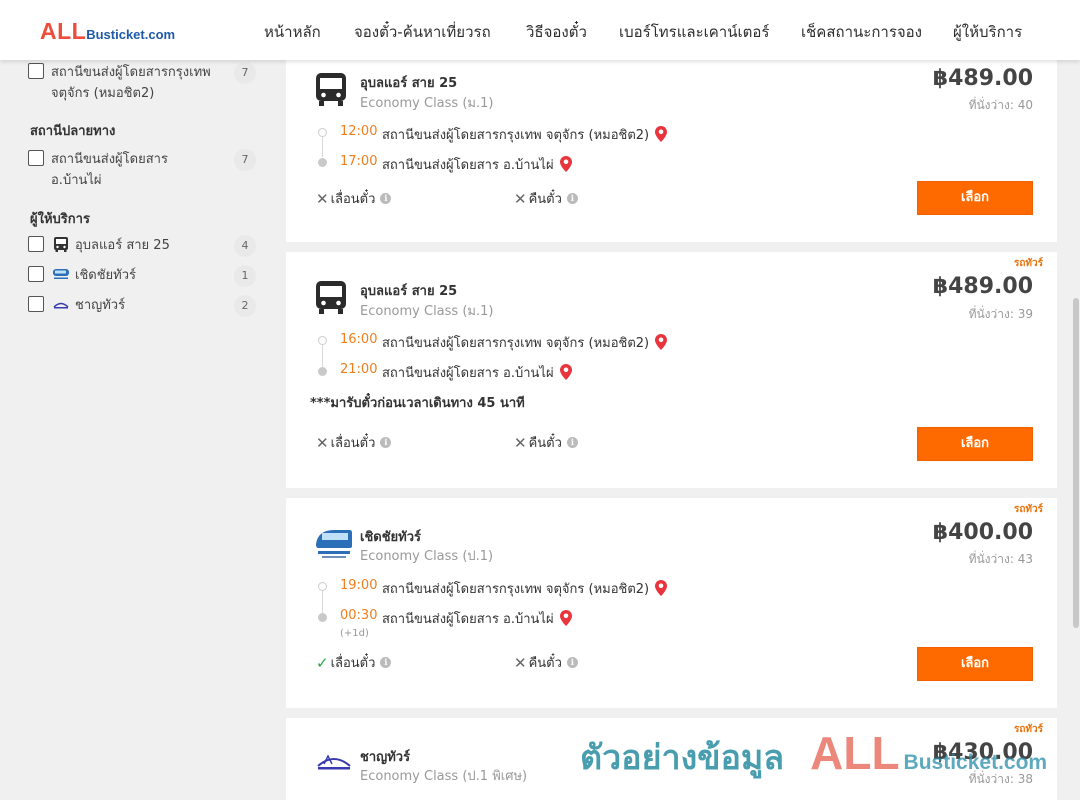 The image size is (1080, 800). What do you see at coordinates (694, 32) in the screenshot?
I see `nav-contact-counters: เบอร์โทรและเคาน์เตอร์` at bounding box center [694, 32].